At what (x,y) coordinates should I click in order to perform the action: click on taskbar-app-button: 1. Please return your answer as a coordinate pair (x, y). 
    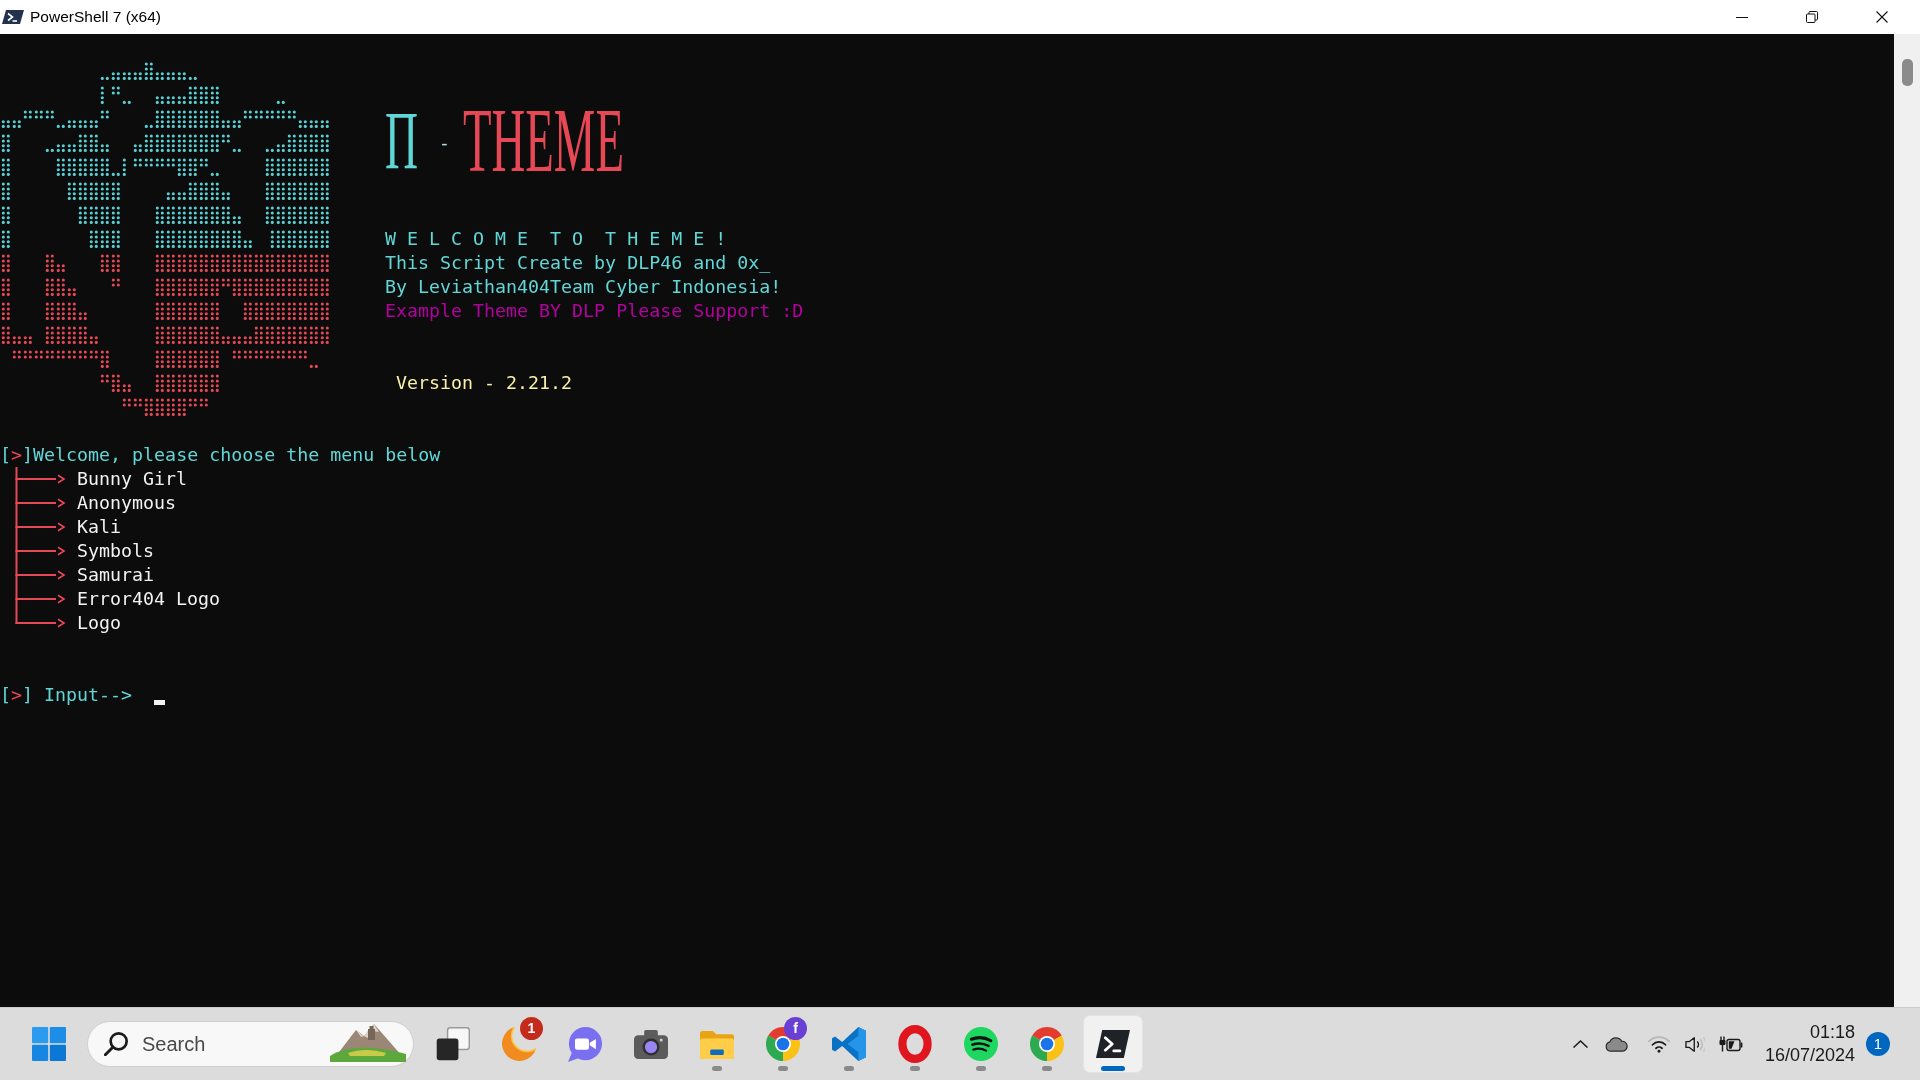
    Looking at the image, I should click on (519, 1044).